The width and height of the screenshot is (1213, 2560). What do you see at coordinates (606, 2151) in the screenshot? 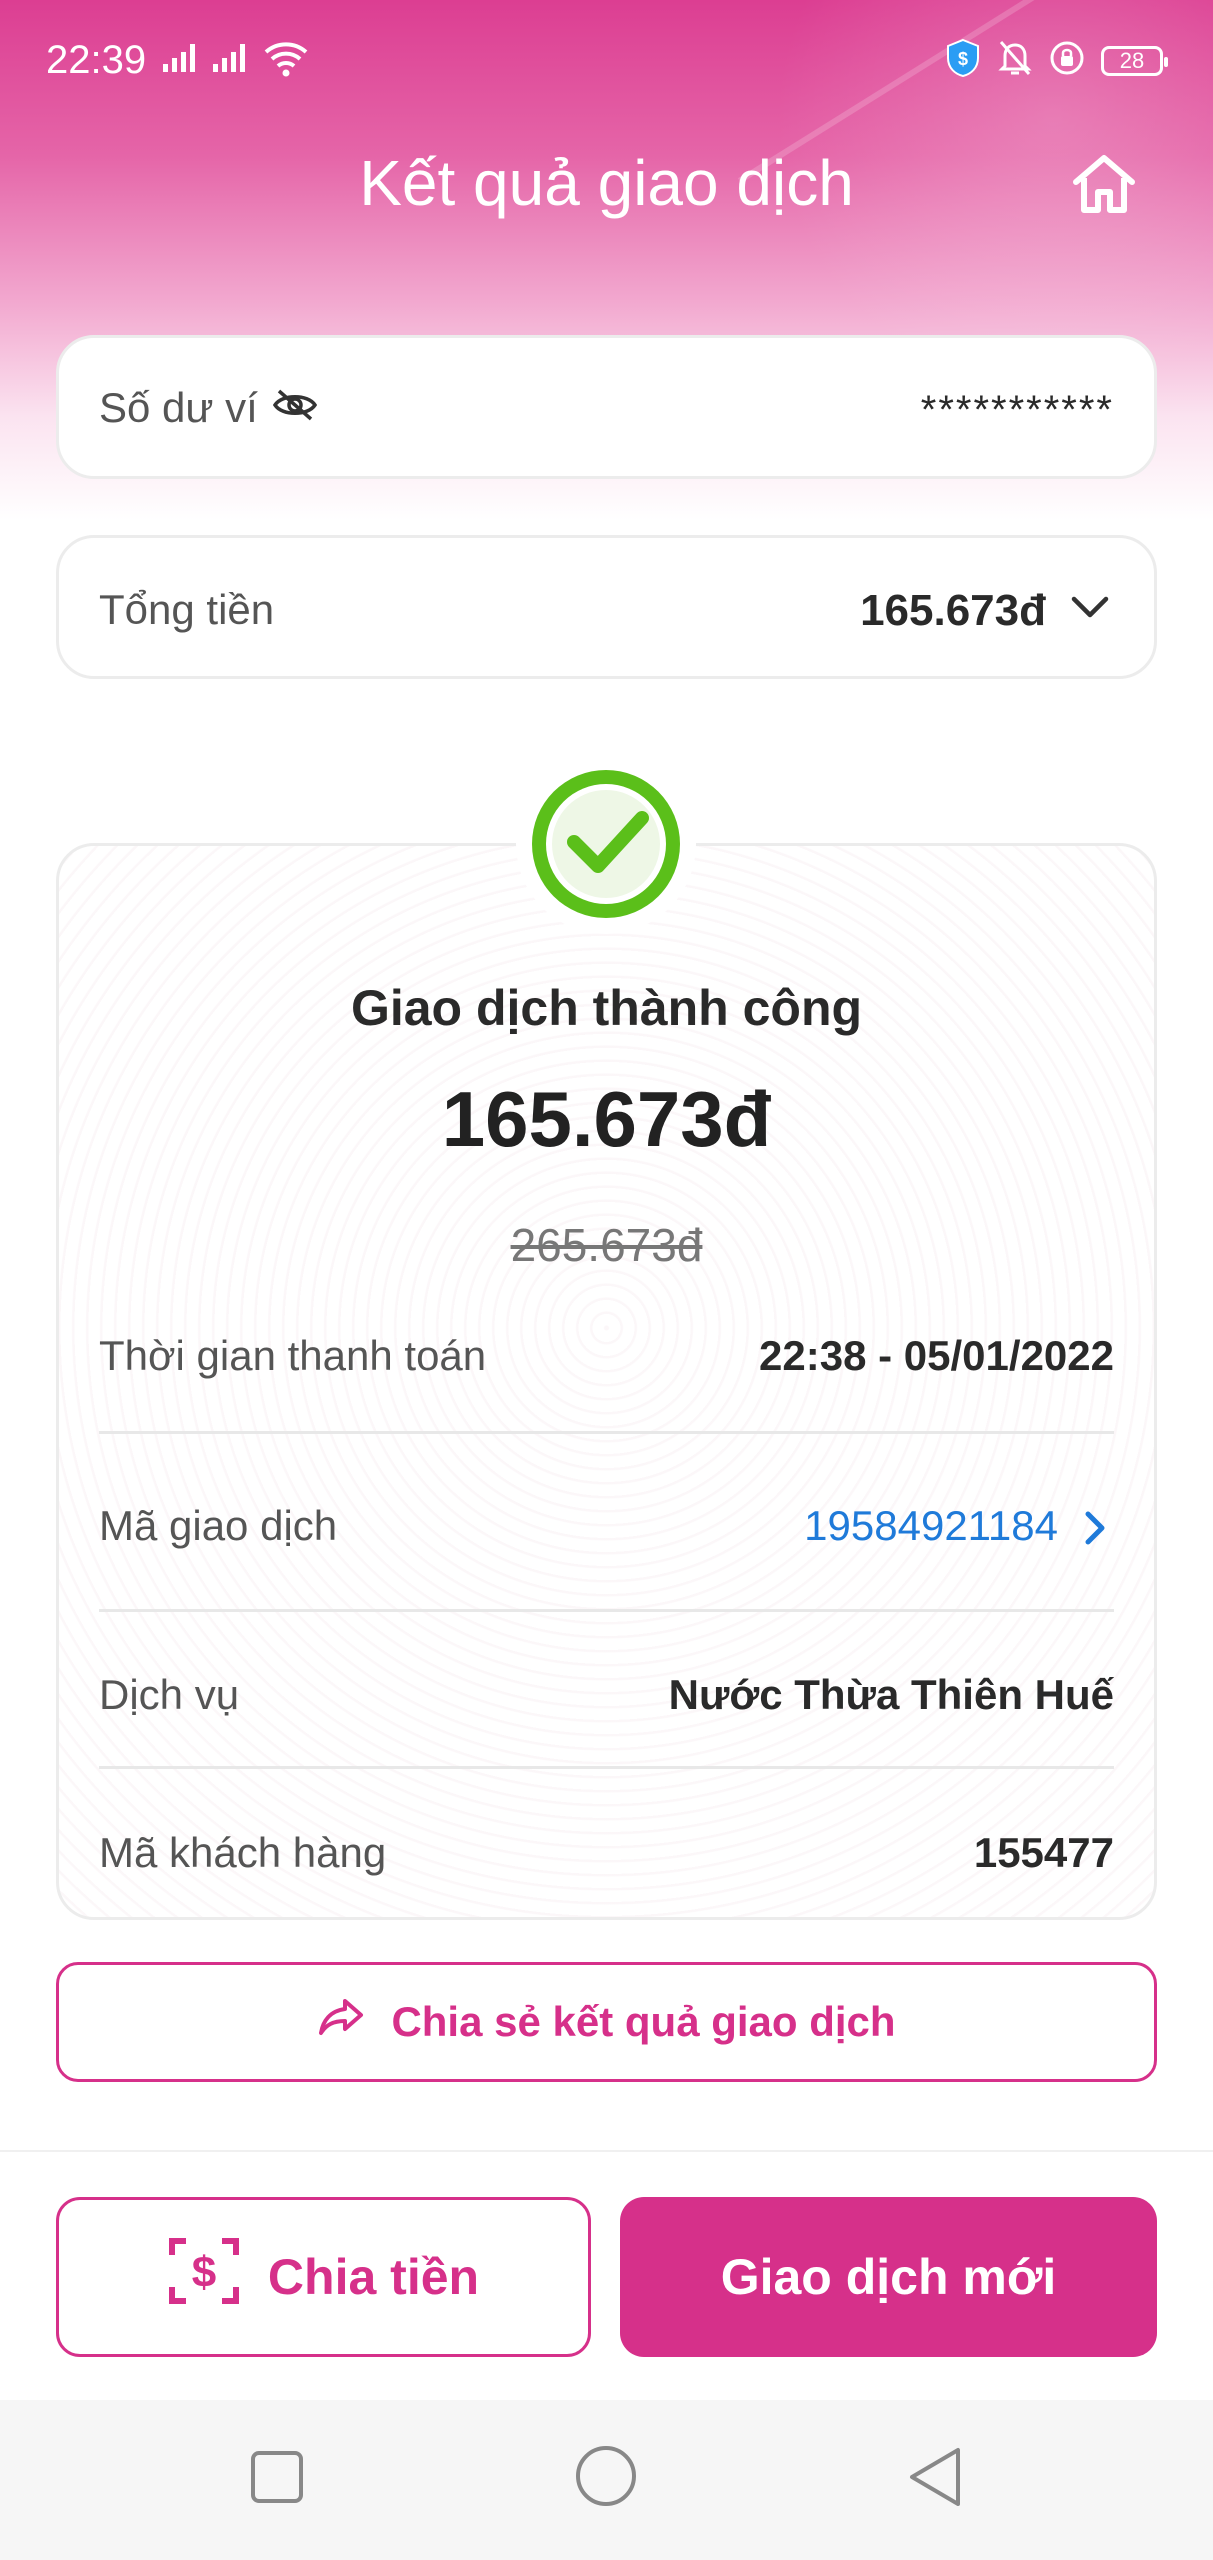
I see `bottom-divider` at bounding box center [606, 2151].